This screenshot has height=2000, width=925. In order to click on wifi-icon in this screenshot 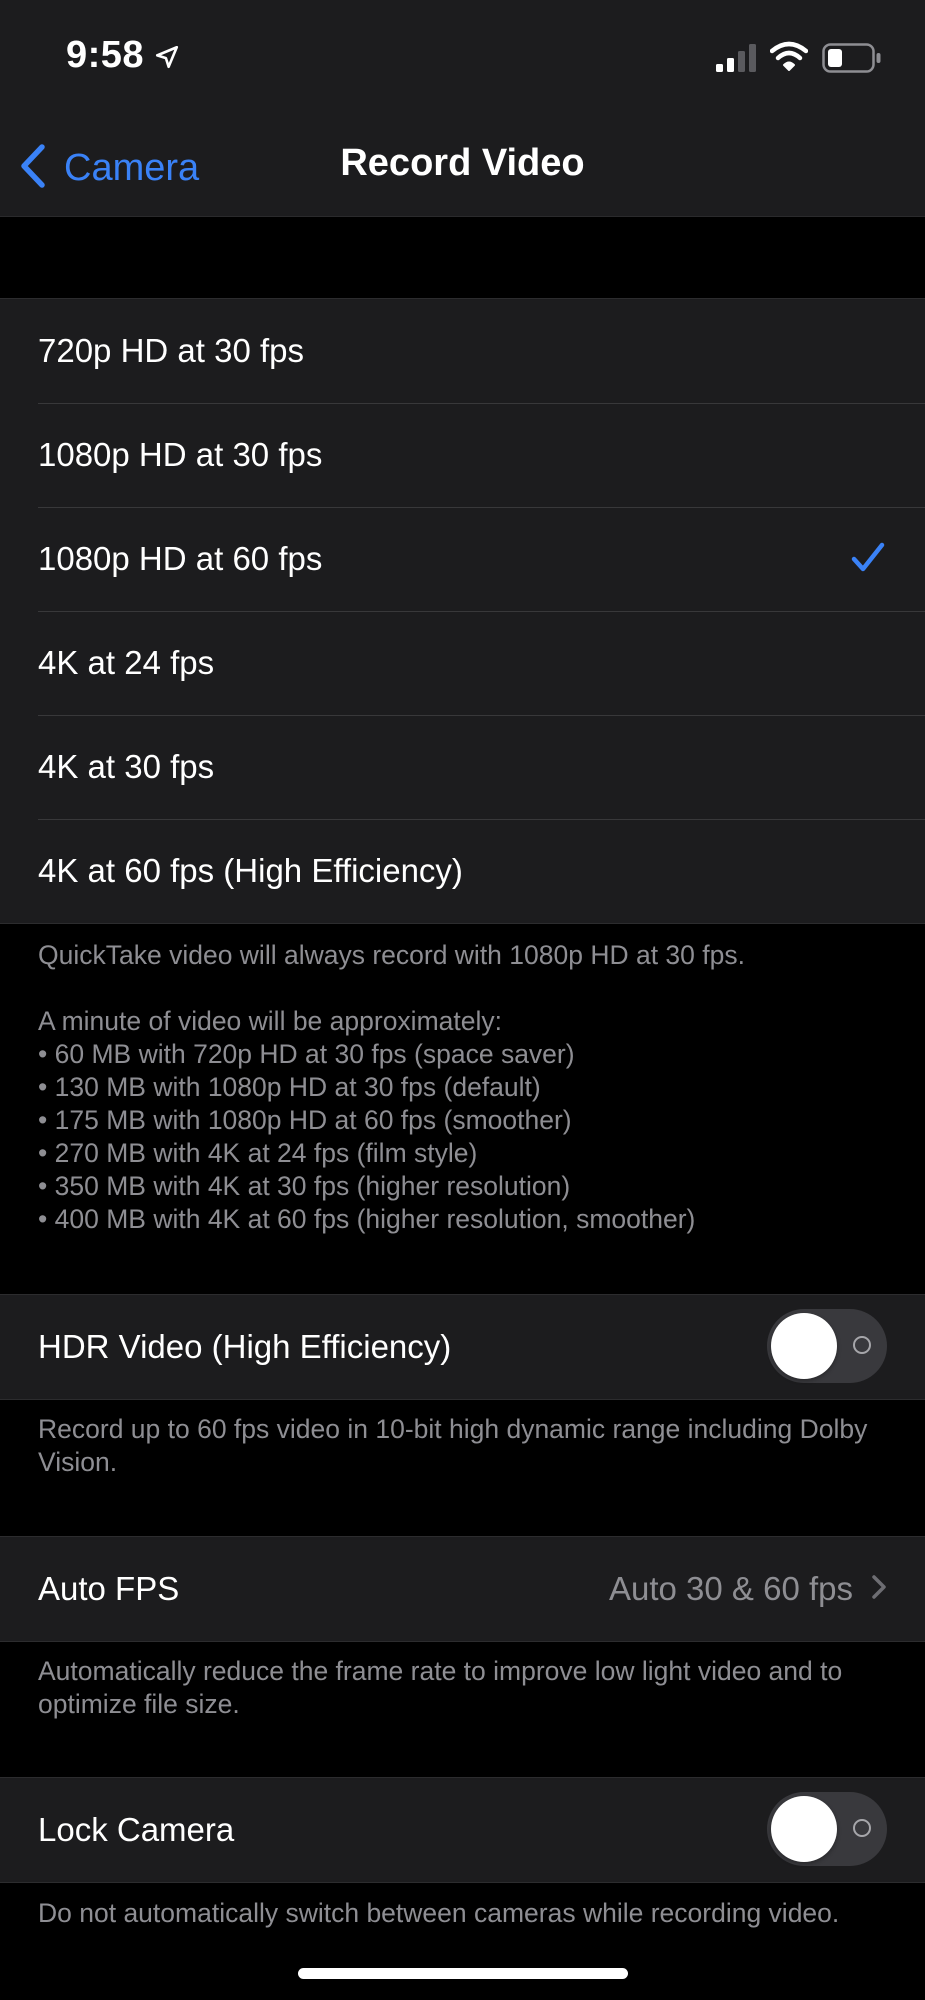, I will do `click(789, 58)`.